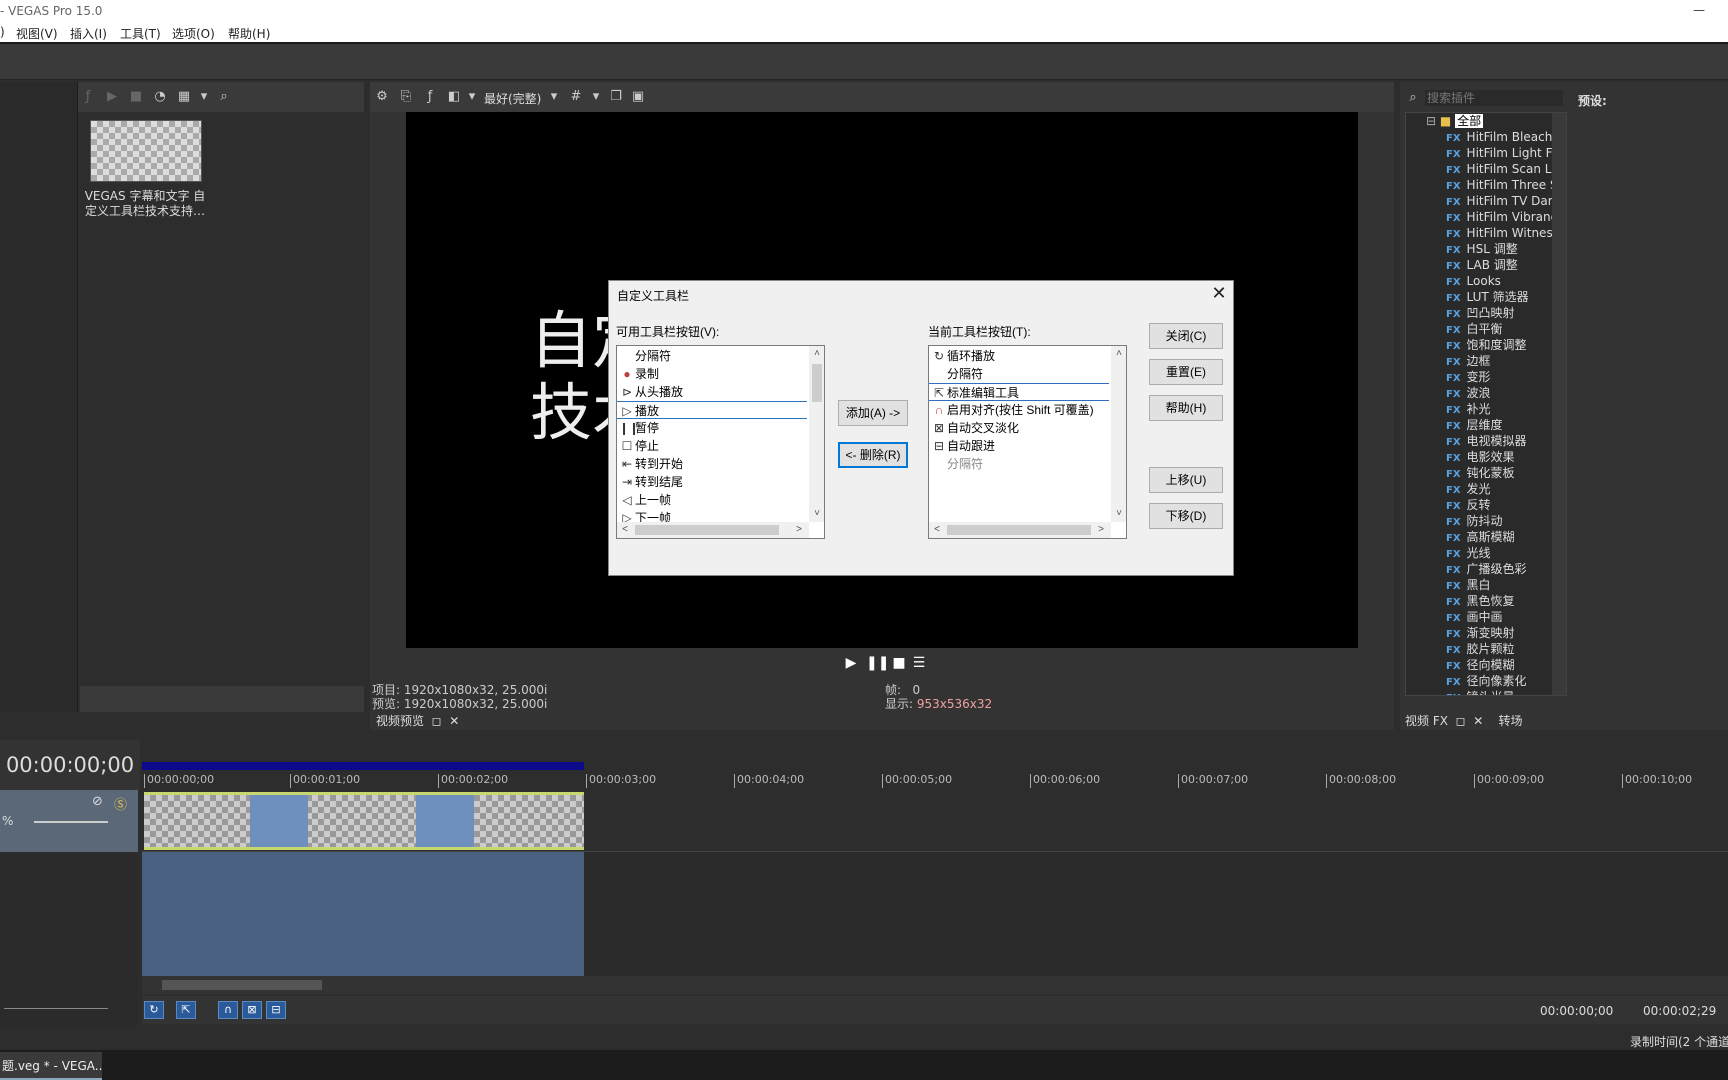  What do you see at coordinates (1486, 265) in the screenshot?
I see `fx-tree-item: FX LAB 调整` at bounding box center [1486, 265].